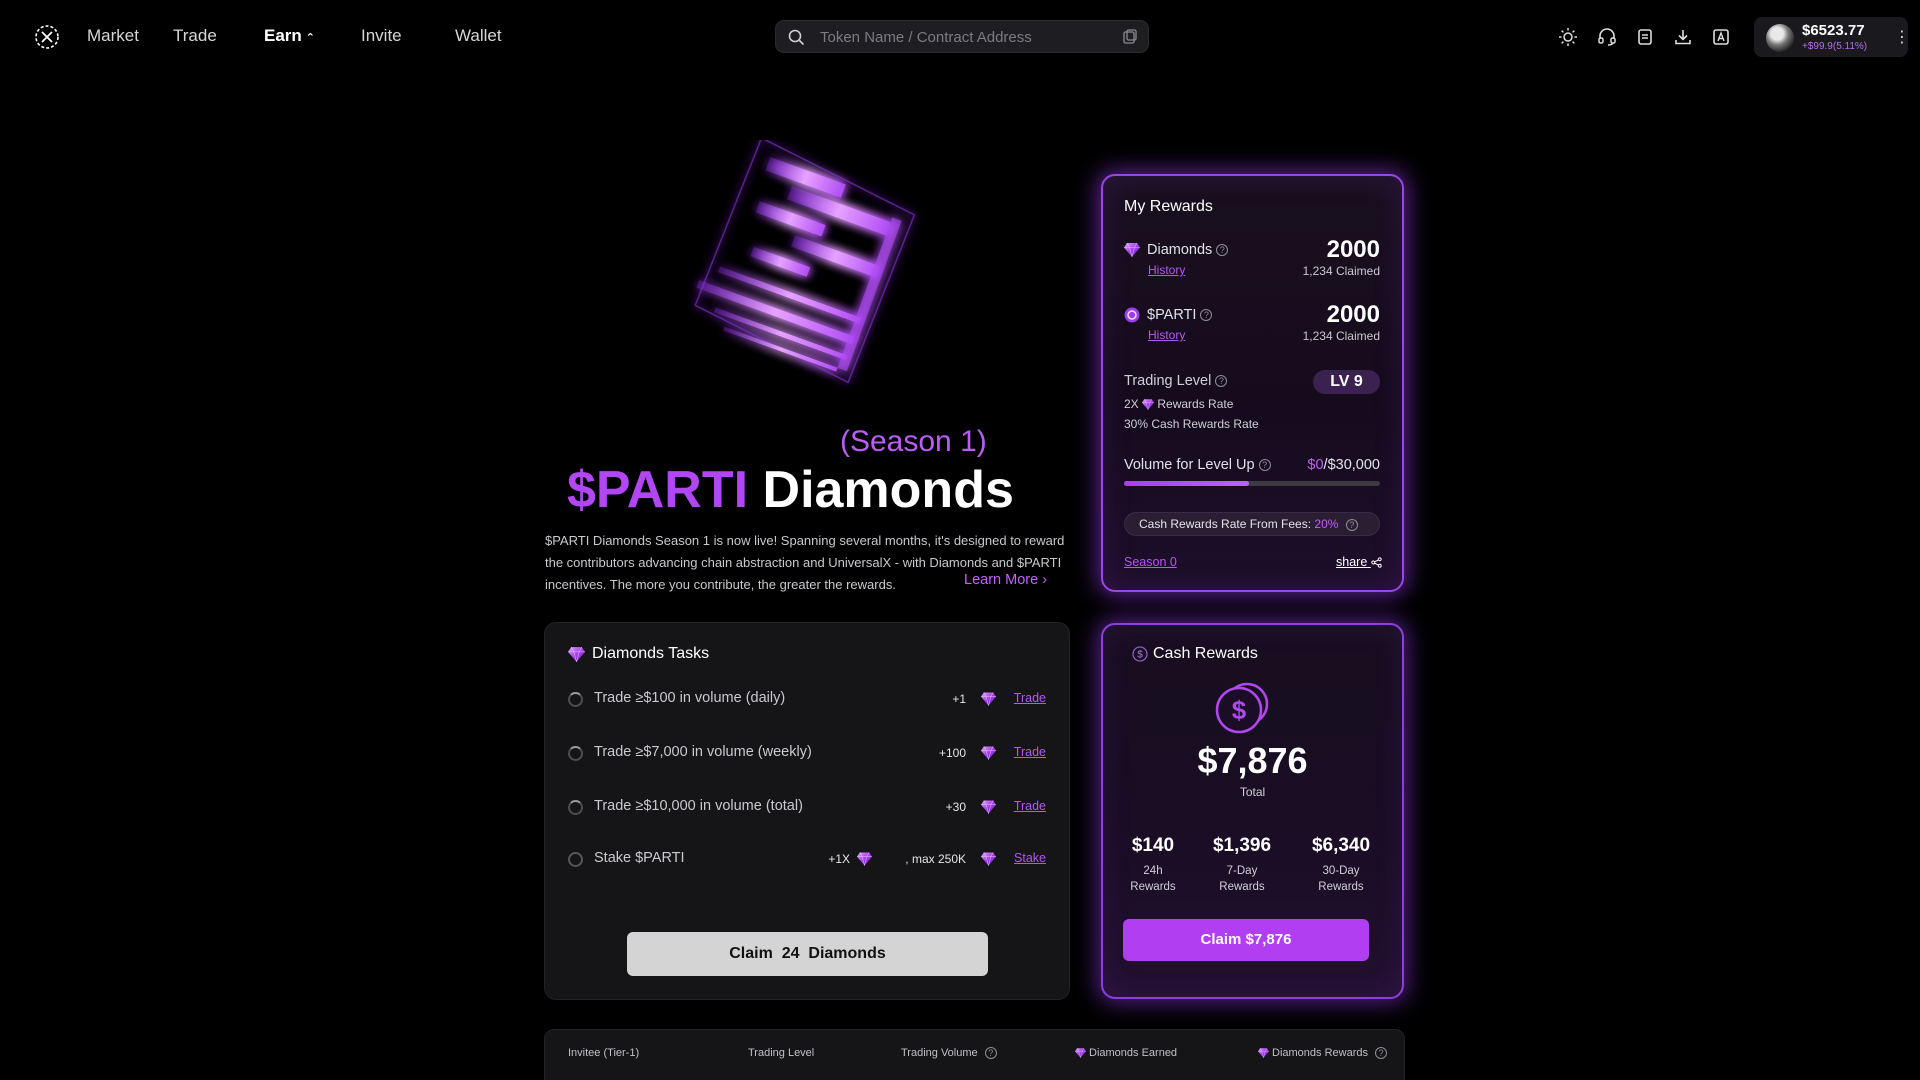  I want to click on cash-stat-label: 30-Day Rewards, so click(1341, 879).